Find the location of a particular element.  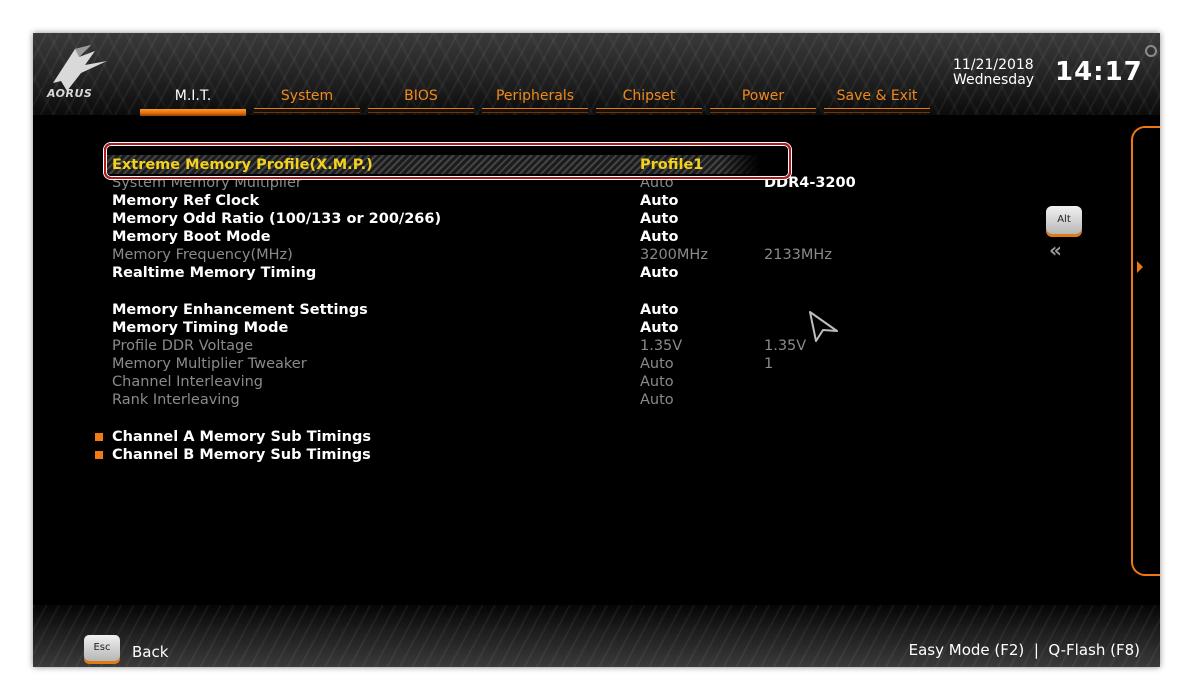

tab-label: Save & Exit is located at coordinates (877, 96).